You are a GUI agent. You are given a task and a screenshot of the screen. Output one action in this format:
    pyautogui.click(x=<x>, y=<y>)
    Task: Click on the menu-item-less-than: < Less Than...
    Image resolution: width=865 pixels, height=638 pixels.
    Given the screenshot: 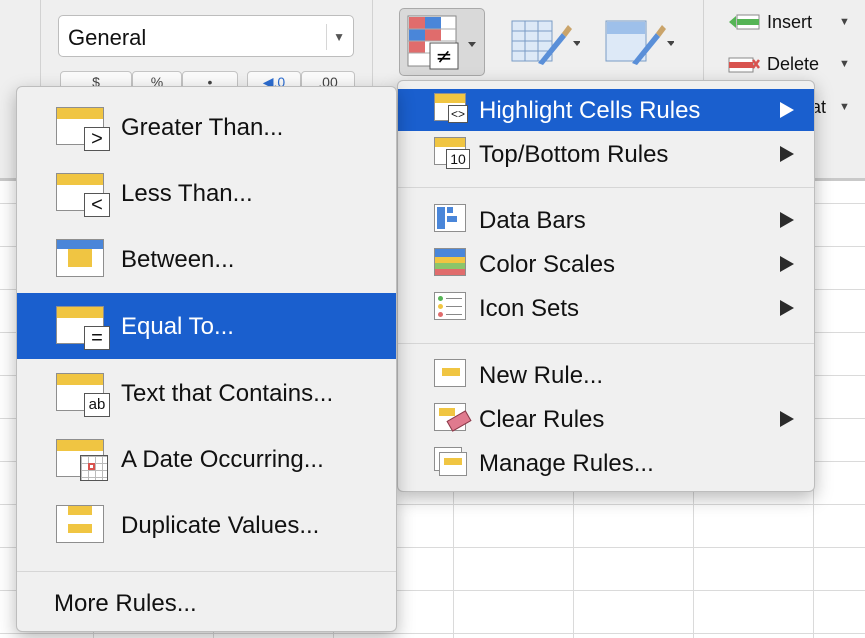 What is the action you would take?
    pyautogui.click(x=206, y=193)
    